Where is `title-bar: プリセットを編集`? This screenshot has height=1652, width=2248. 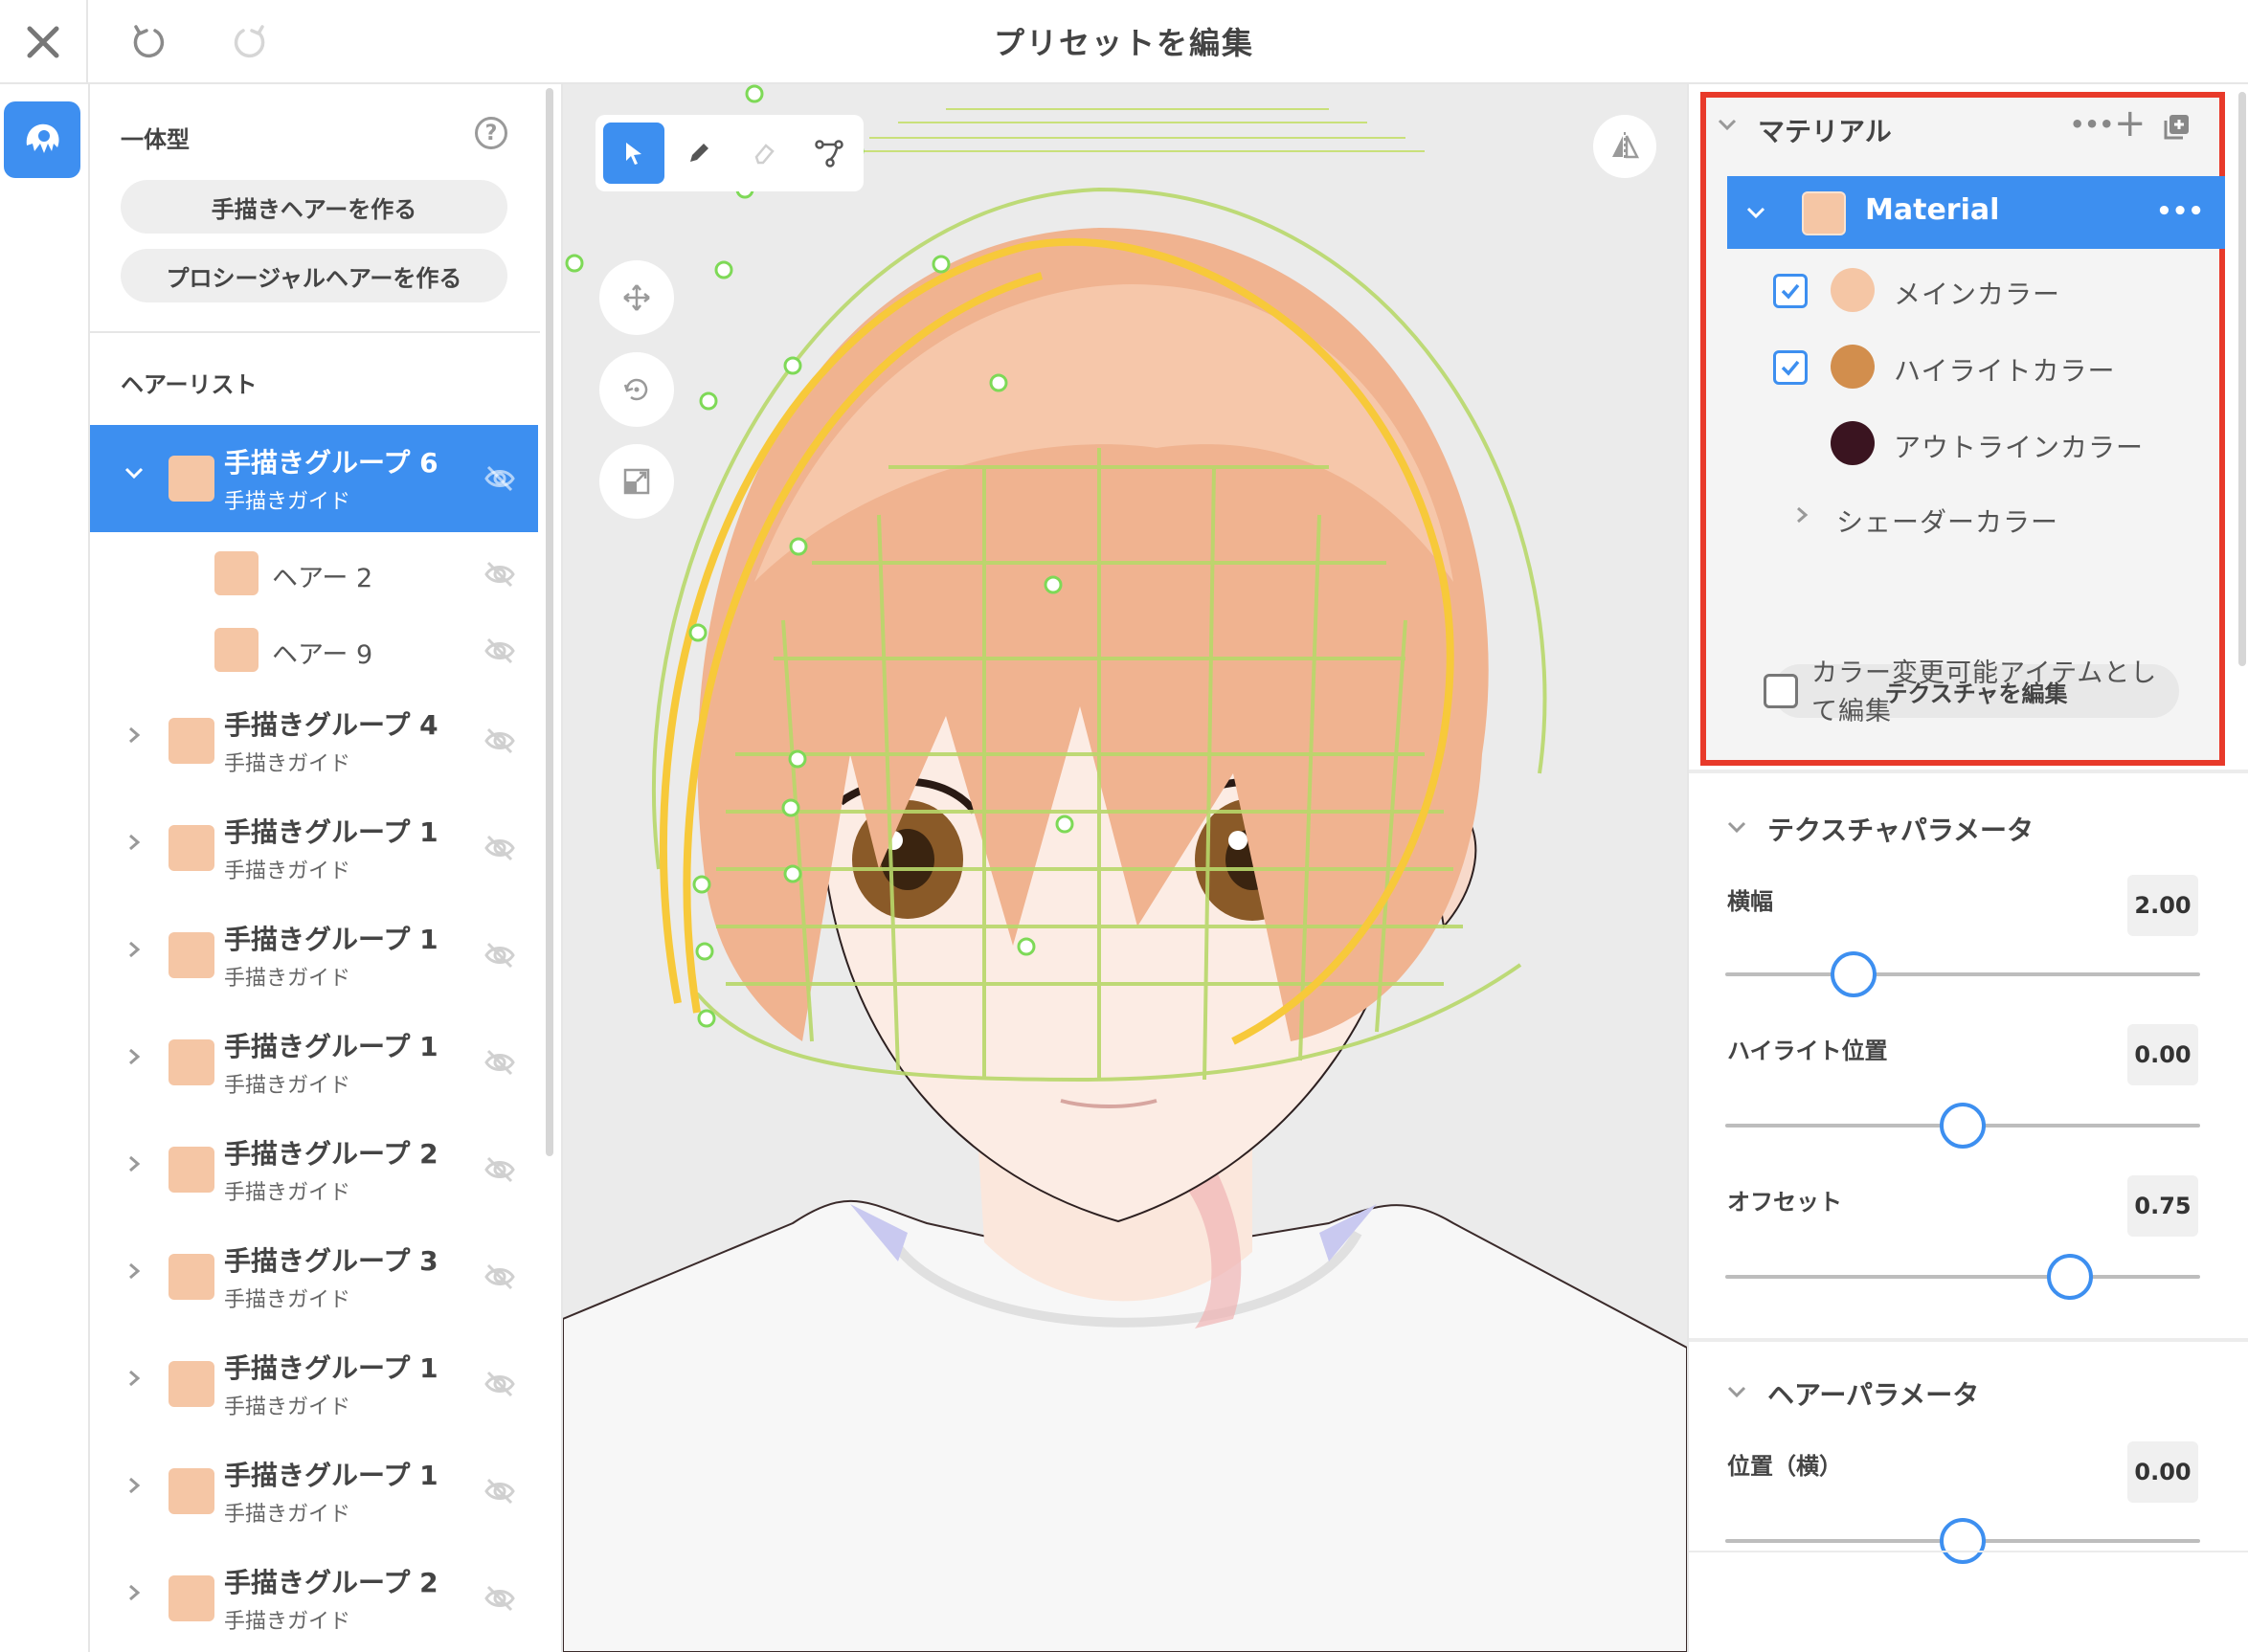 title-bar: プリセットを編集 is located at coordinates (1124, 42).